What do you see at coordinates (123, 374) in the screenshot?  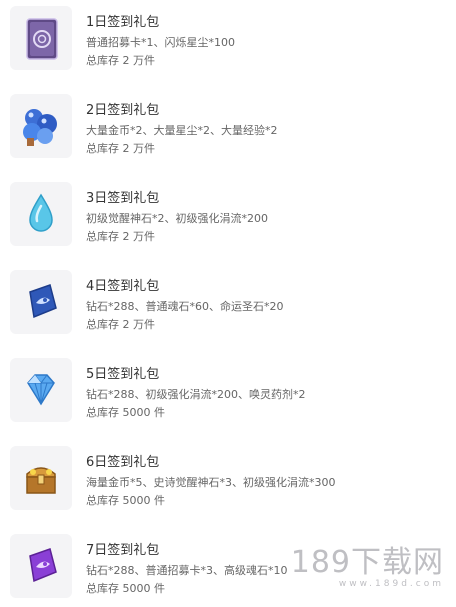 I see `pack-title: 5日签到礼包` at bounding box center [123, 374].